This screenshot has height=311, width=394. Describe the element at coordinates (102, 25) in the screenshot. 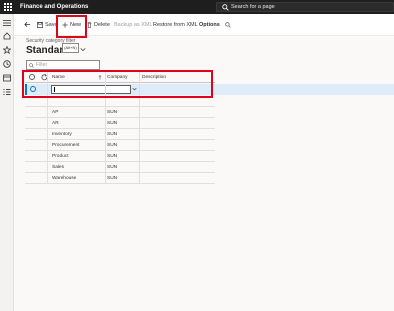

I see `delete-label: Delete` at that location.